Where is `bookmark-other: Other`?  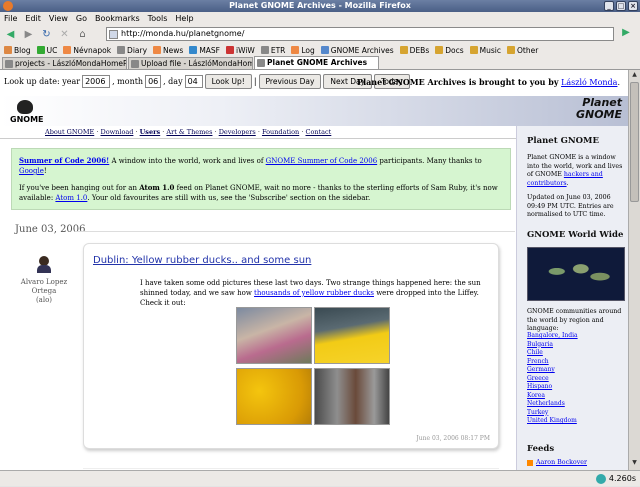
bookmark-other: Other is located at coordinates (522, 50).